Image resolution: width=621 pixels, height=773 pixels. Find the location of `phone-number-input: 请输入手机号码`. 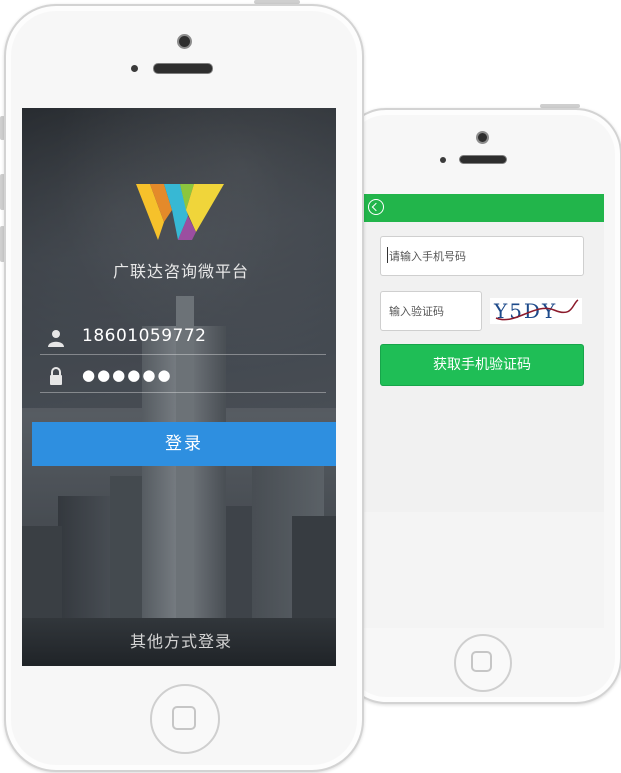

phone-number-input: 请输入手机号码 is located at coordinates (482, 256).